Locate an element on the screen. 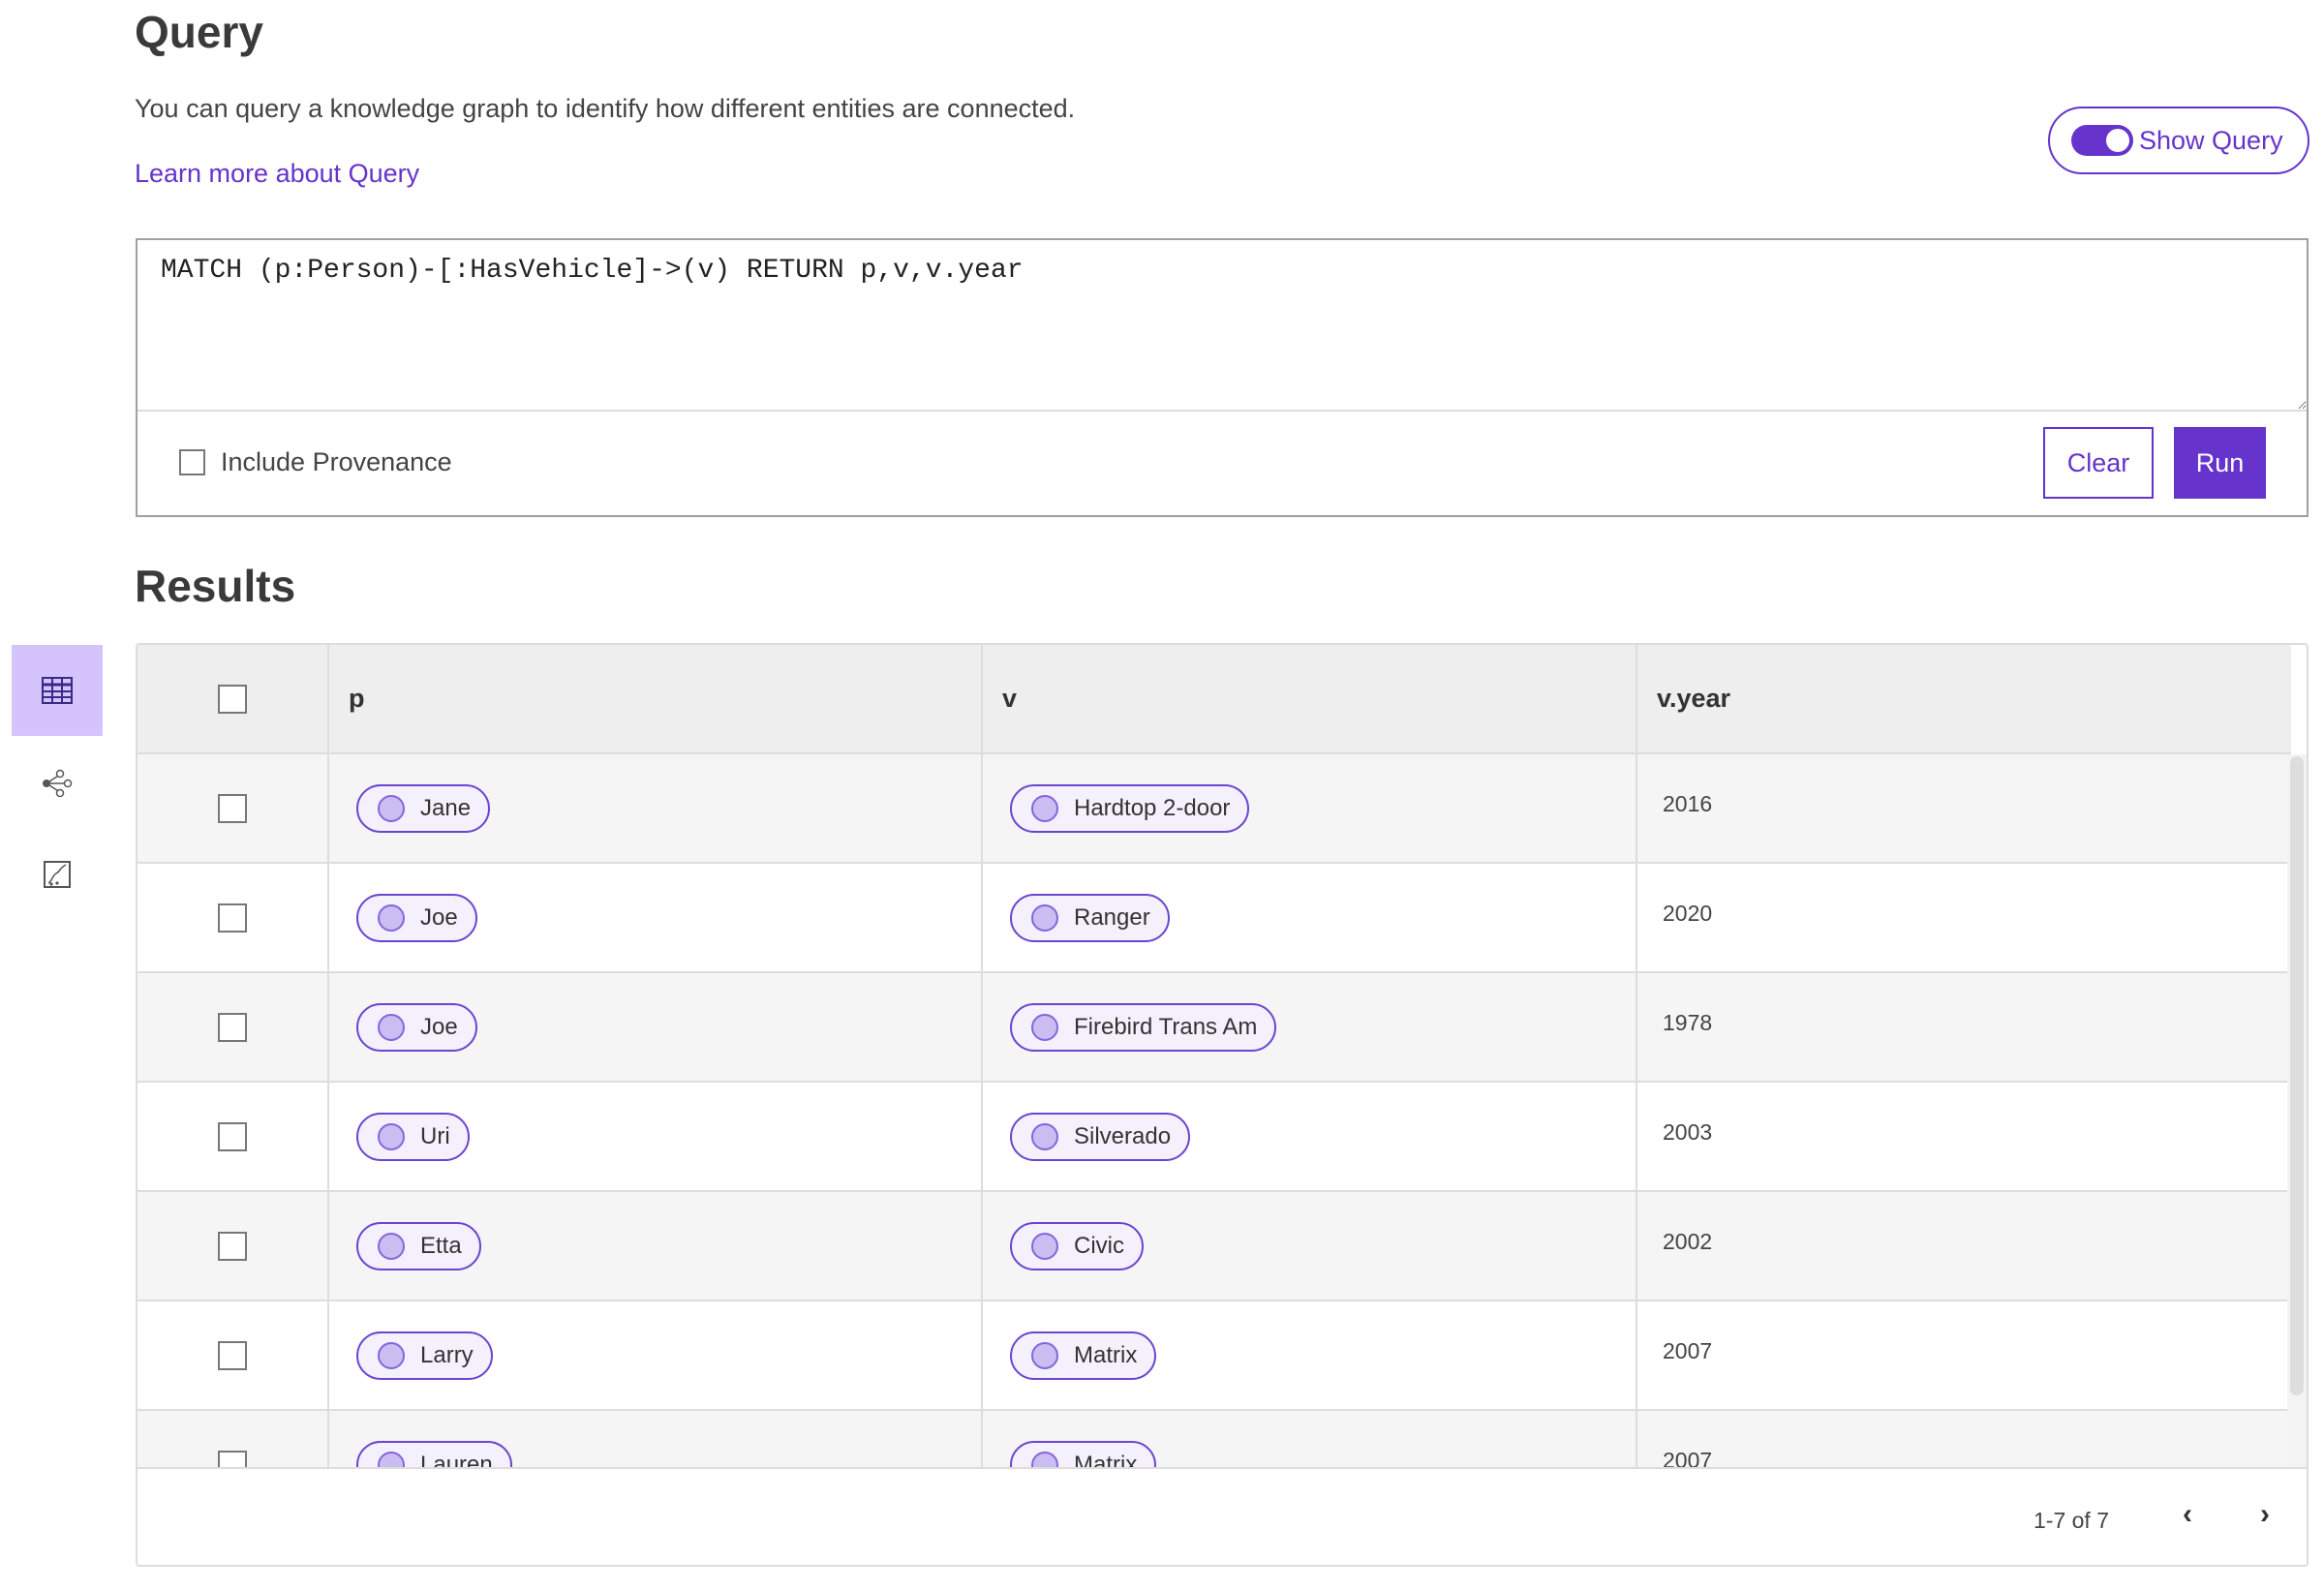  chip-label: Ranger is located at coordinates (1112, 917).